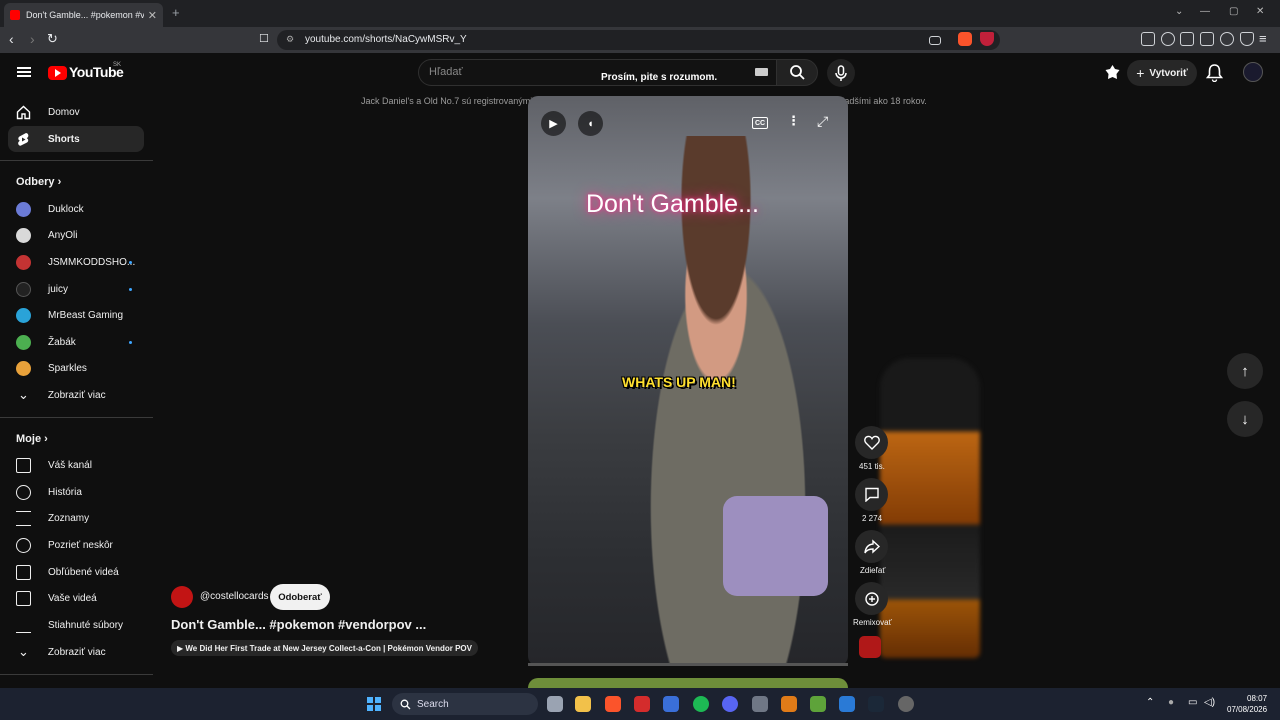 The width and height of the screenshot is (1280, 720). What do you see at coordinates (76, 465) in the screenshot?
I see `sidebar-item-your-channel: Váš kanál` at bounding box center [76, 465].